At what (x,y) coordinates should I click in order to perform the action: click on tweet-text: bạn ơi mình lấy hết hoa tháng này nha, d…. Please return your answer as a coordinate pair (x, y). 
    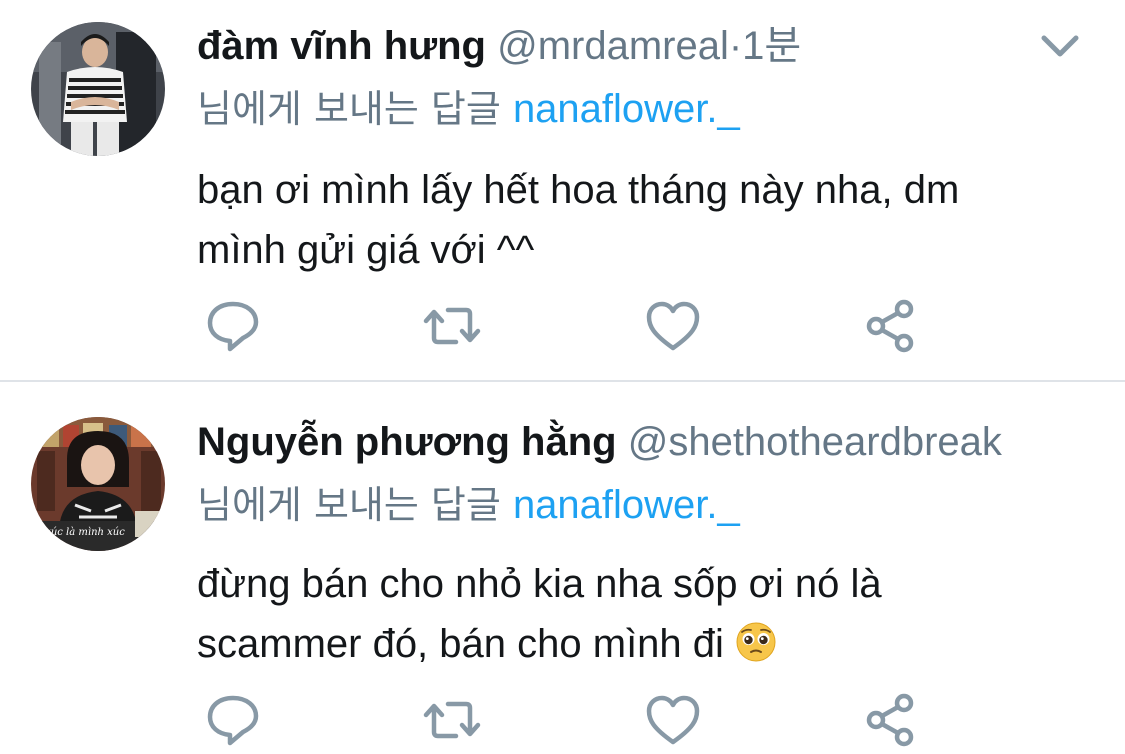
    Looking at the image, I should click on (647, 220).